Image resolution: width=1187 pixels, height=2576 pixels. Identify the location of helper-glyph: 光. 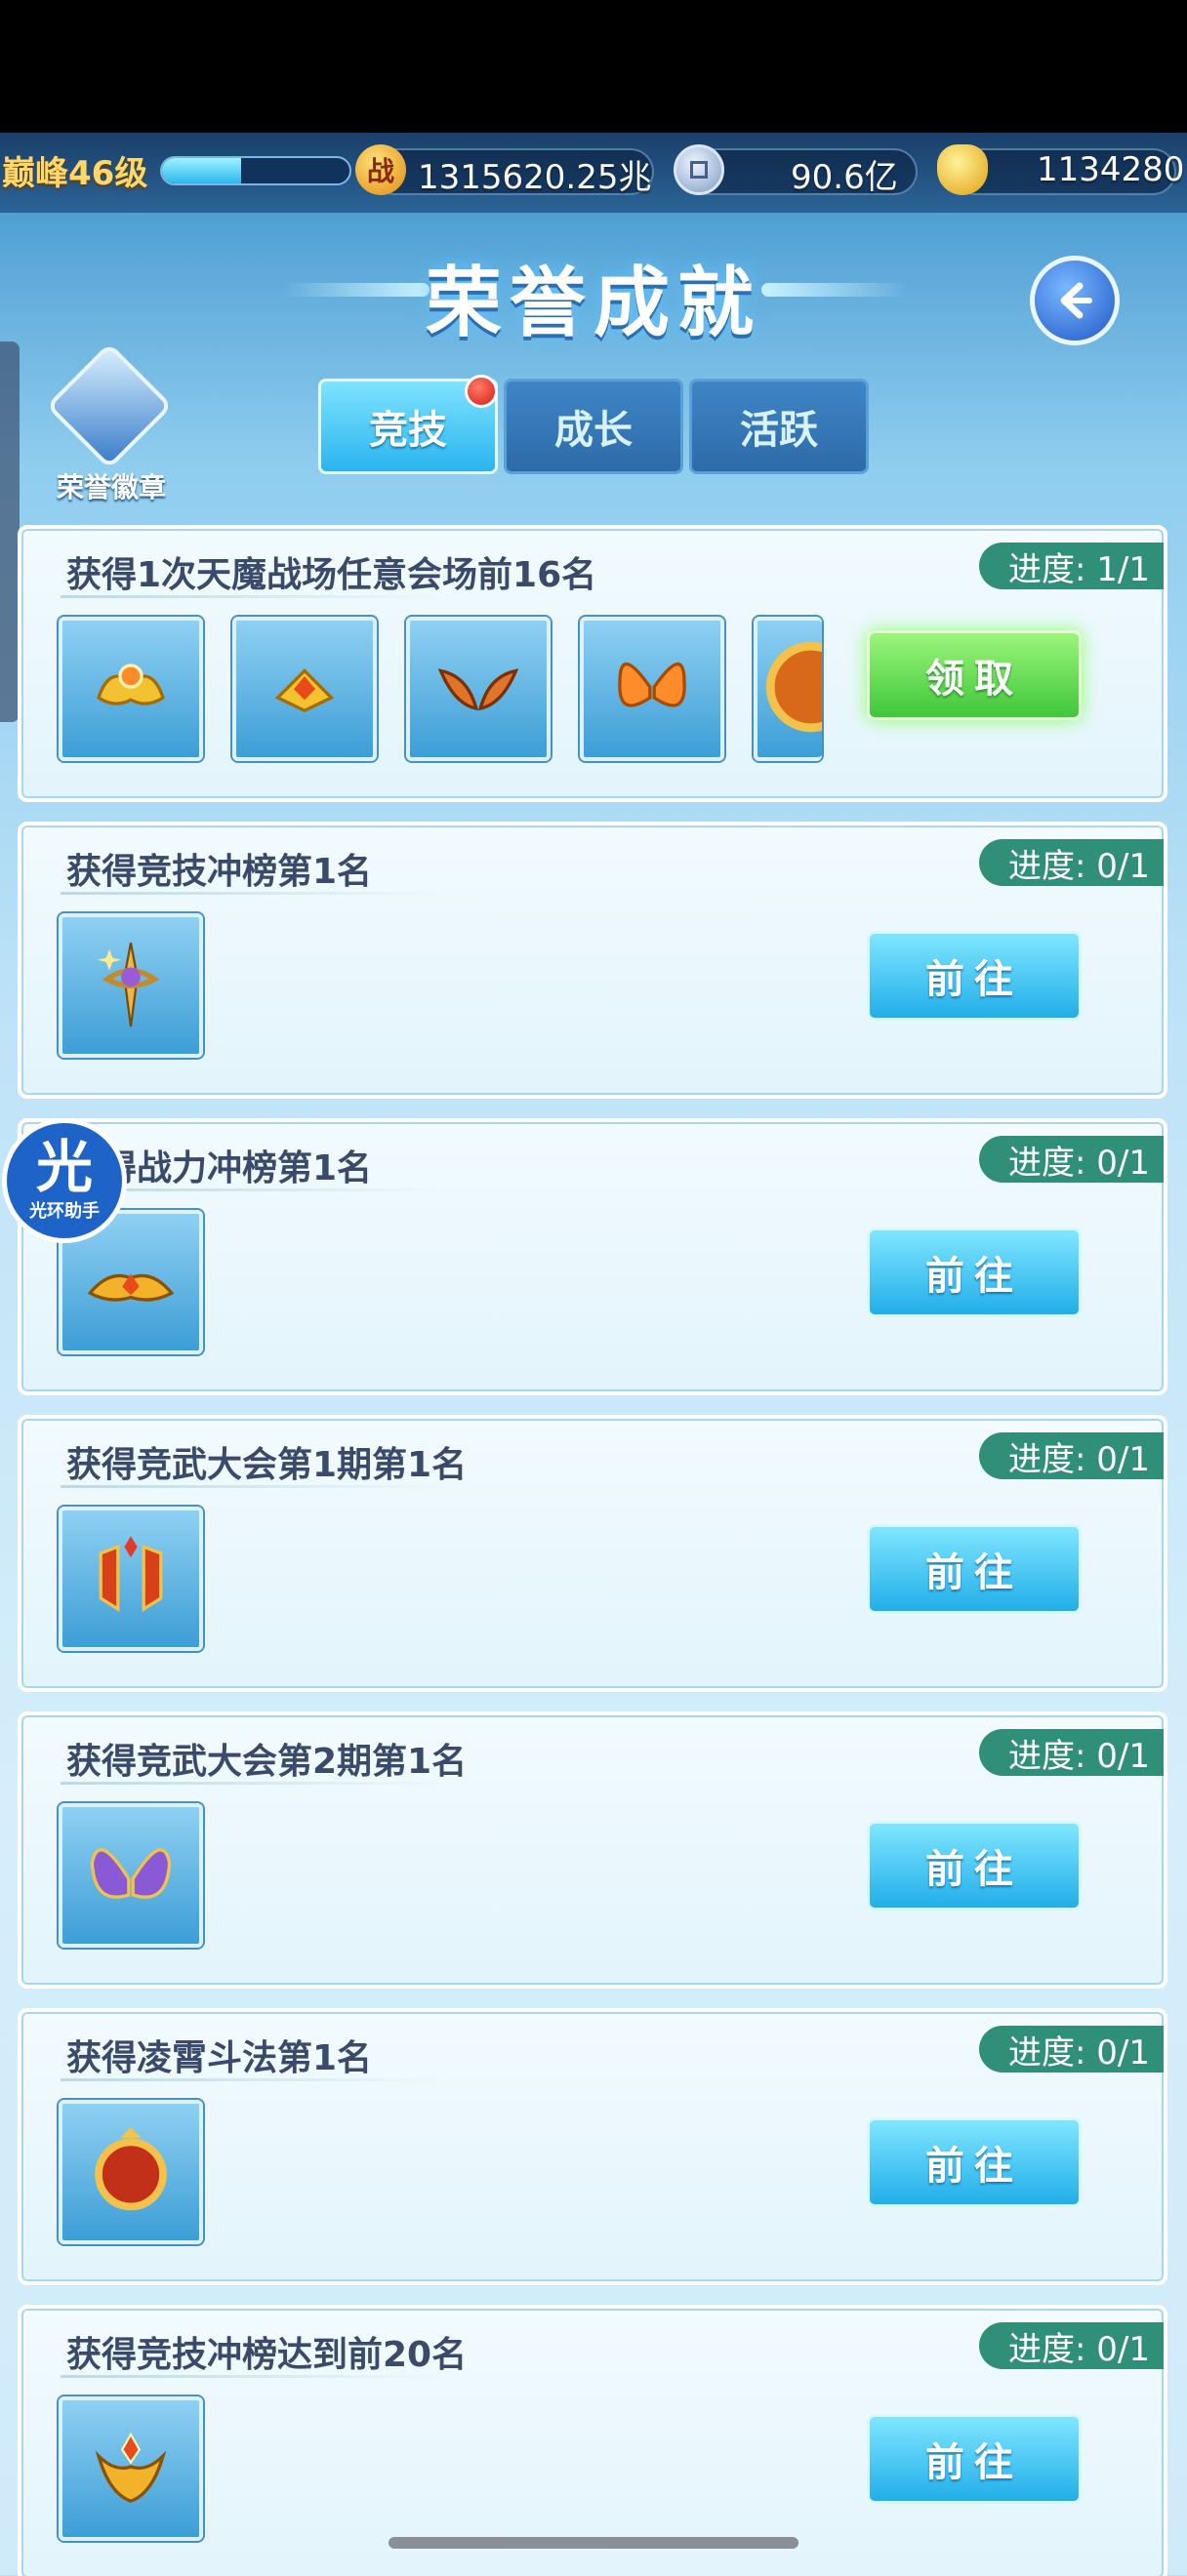
(64, 1167).